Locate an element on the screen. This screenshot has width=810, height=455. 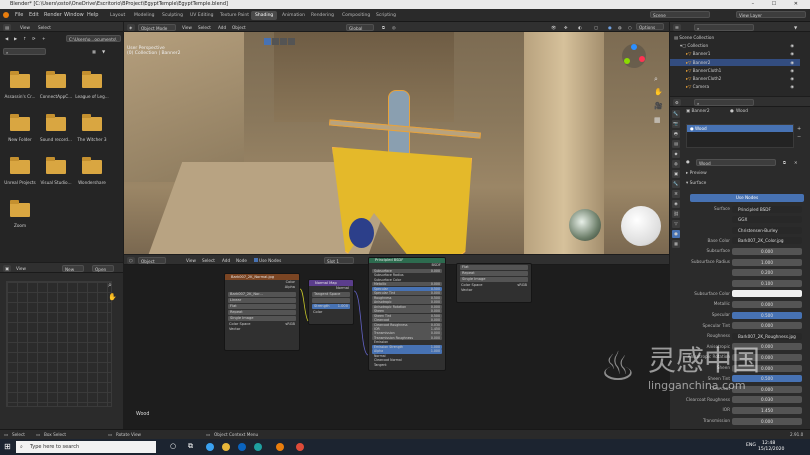
tab-modeling: Modeling is located at coordinates (144, 15).